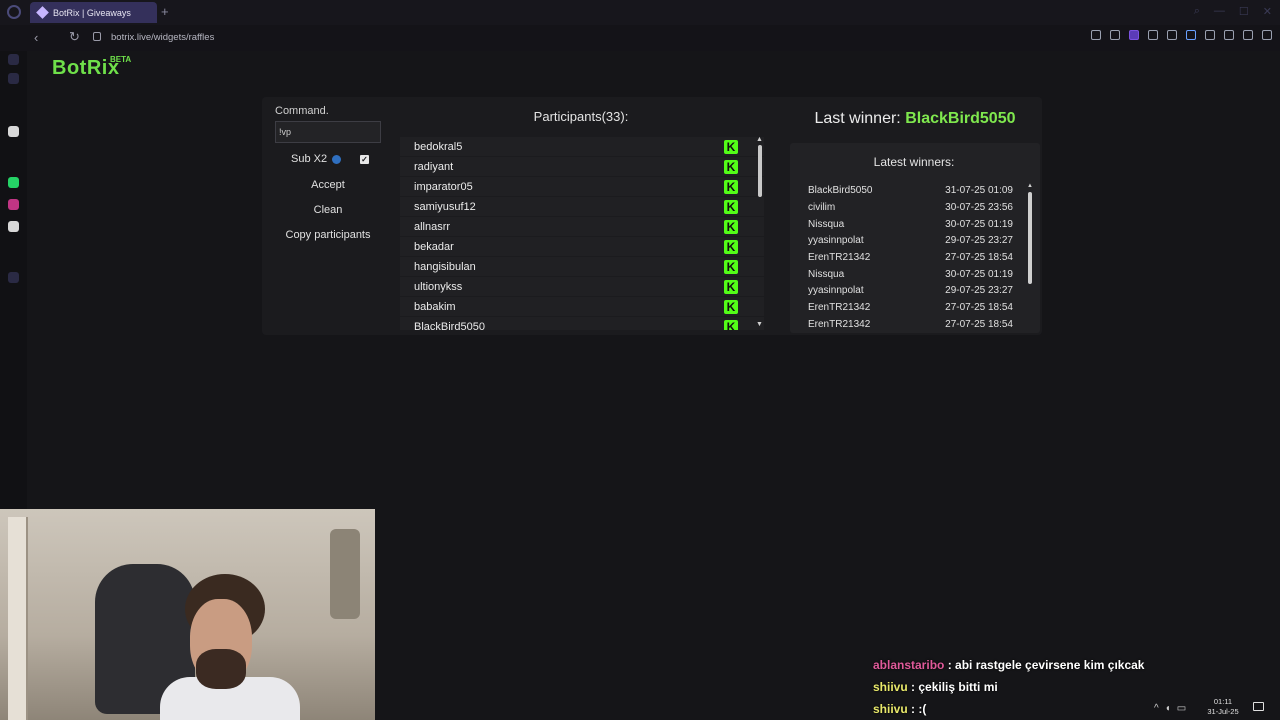  What do you see at coordinates (836, 240) in the screenshot?
I see `winner-name: yyasinnpolat` at bounding box center [836, 240].